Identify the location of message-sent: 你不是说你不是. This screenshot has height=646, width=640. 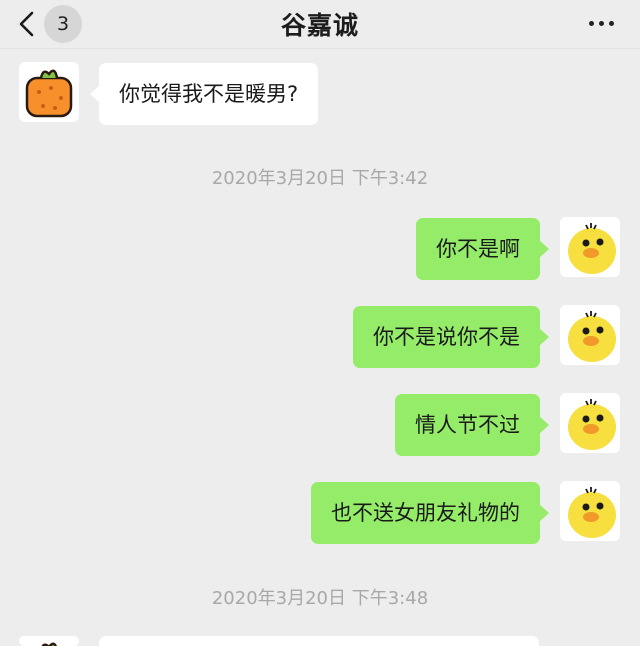
(451, 337).